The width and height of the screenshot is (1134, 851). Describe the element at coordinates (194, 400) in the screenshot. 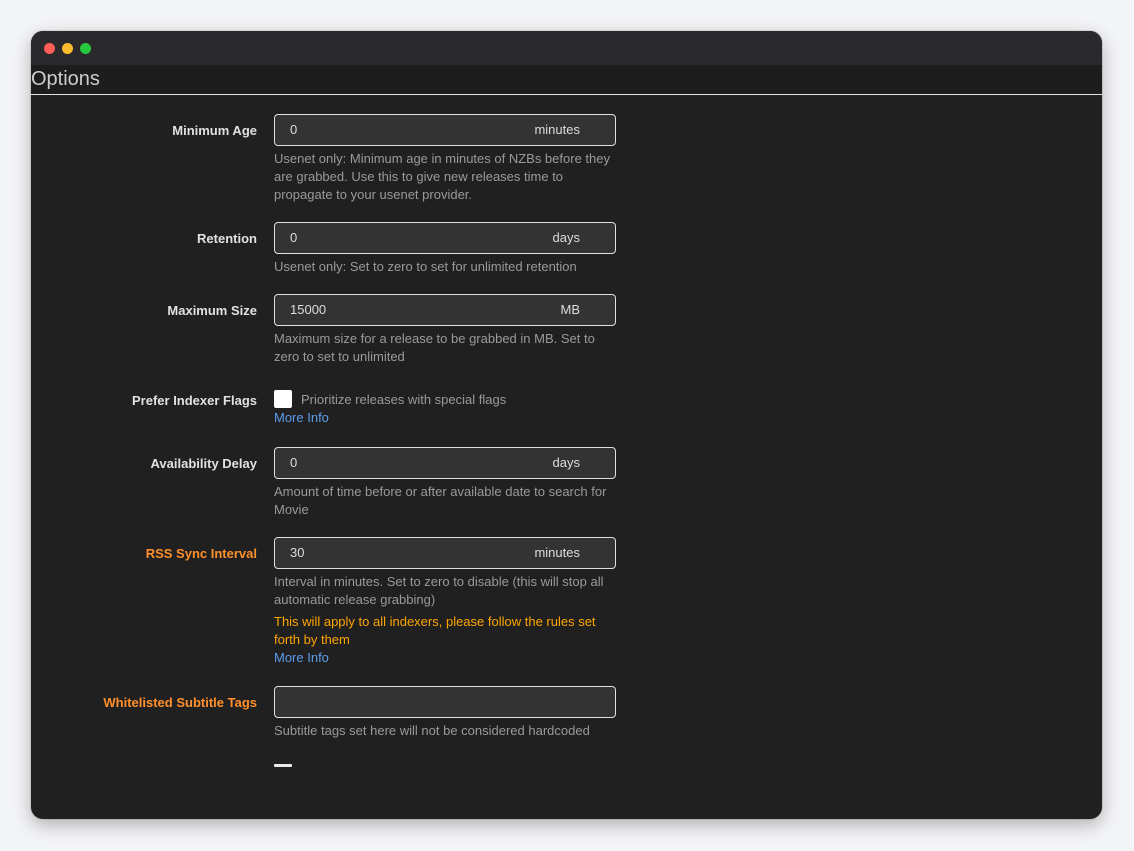

I see `prefer-indexer-flags-label: Prefer Indexer Flags` at that location.